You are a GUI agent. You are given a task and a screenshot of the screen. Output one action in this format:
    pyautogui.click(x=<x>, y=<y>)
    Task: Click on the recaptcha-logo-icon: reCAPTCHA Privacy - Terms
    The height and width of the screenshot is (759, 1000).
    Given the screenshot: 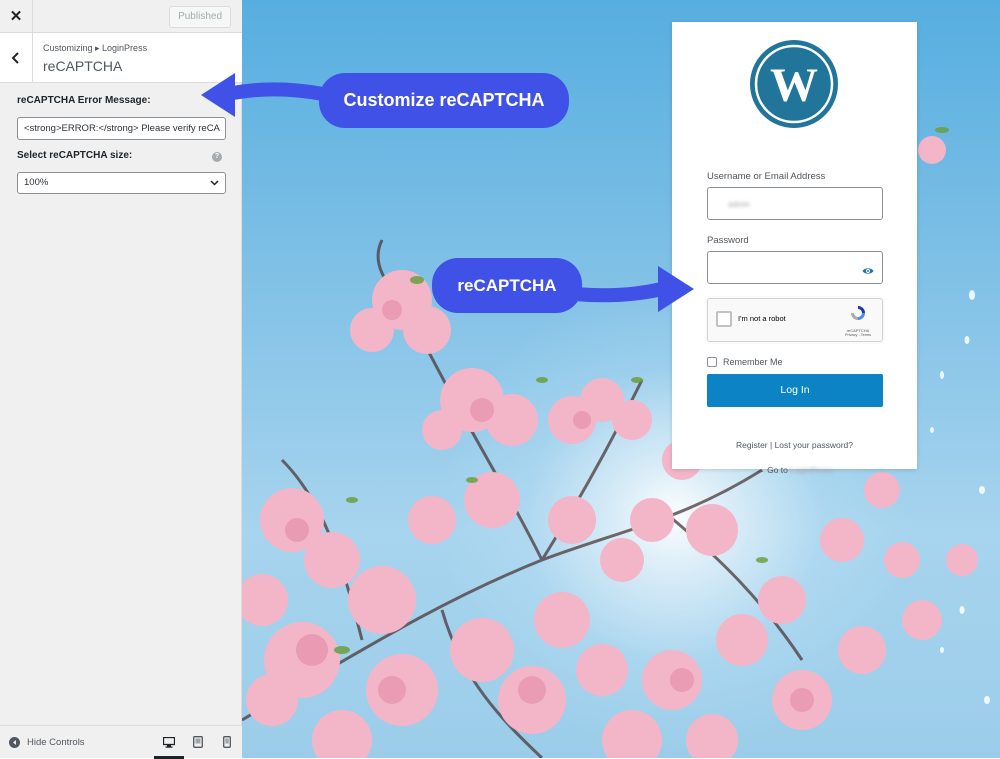 What is the action you would take?
    pyautogui.click(x=858, y=320)
    